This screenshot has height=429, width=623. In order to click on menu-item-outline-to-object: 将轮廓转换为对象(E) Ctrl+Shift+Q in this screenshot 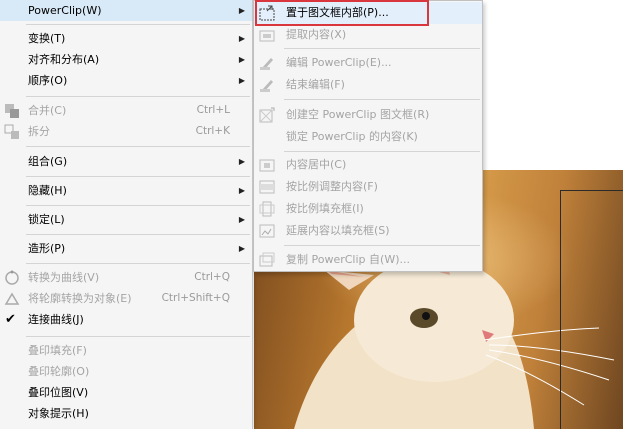, I will do `click(126, 298)`.